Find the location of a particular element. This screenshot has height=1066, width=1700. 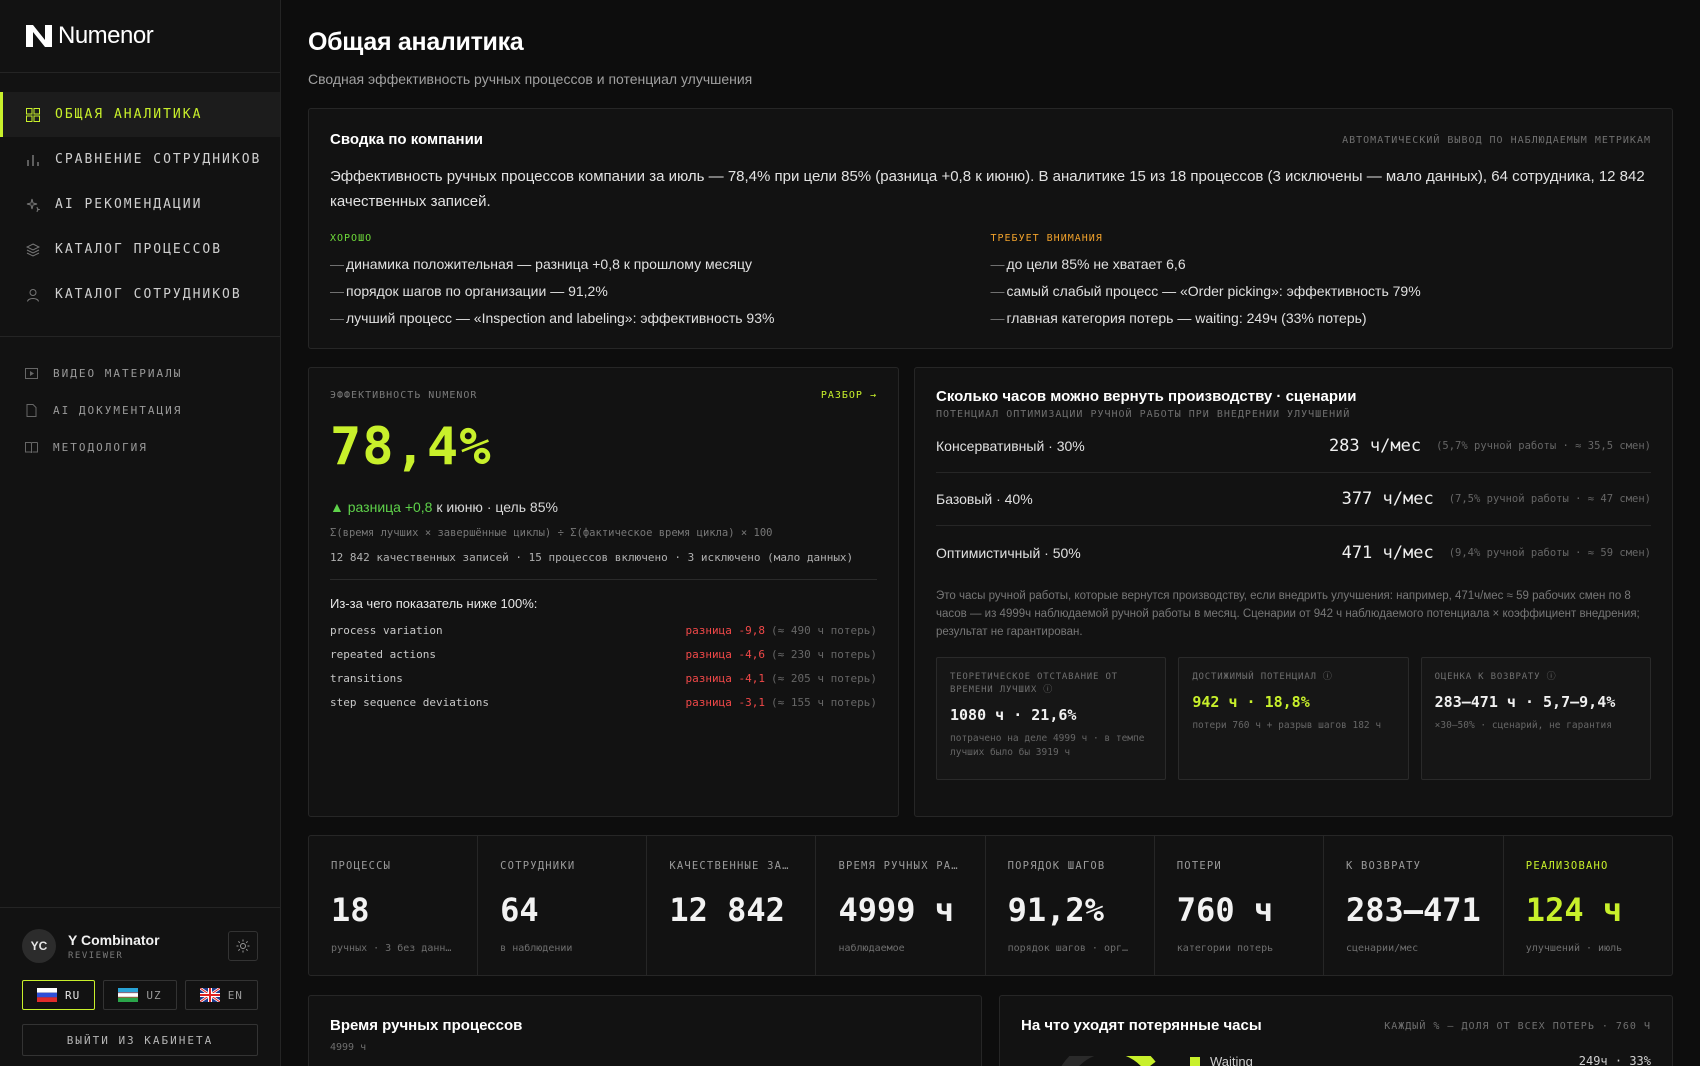

breakdown-link: РАЗБОР → is located at coordinates (849, 395).